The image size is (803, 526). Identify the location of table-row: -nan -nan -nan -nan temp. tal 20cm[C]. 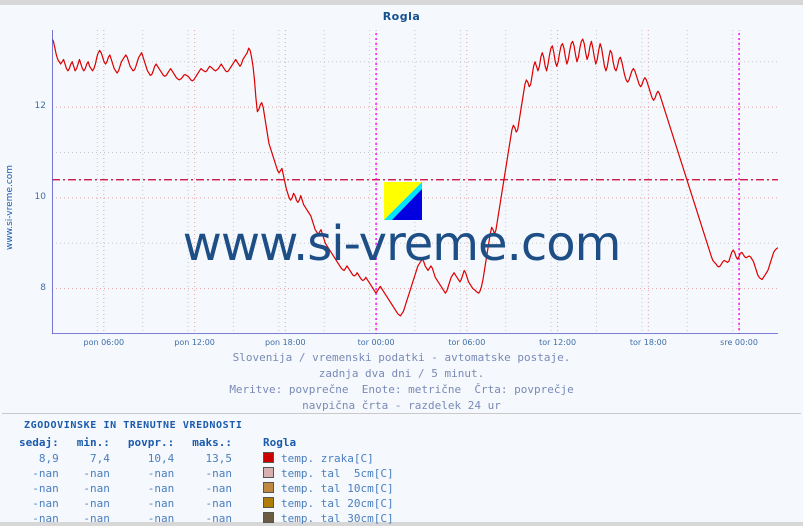
(206, 503).